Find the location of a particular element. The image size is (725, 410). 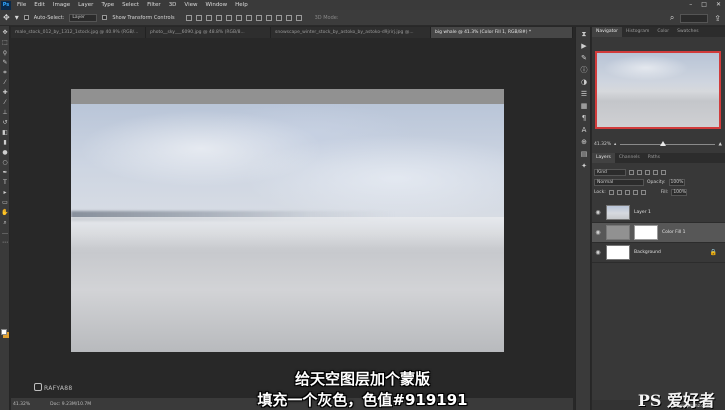

type-filter-icon is located at coordinates (647, 172).